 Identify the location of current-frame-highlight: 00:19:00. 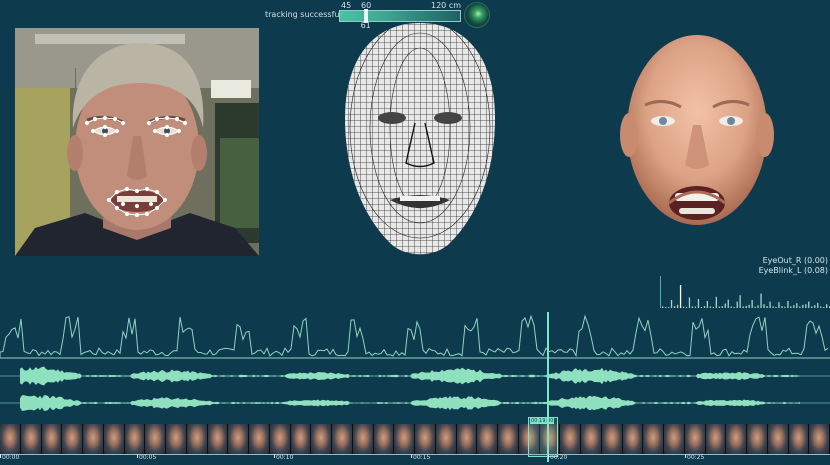
(543, 437).